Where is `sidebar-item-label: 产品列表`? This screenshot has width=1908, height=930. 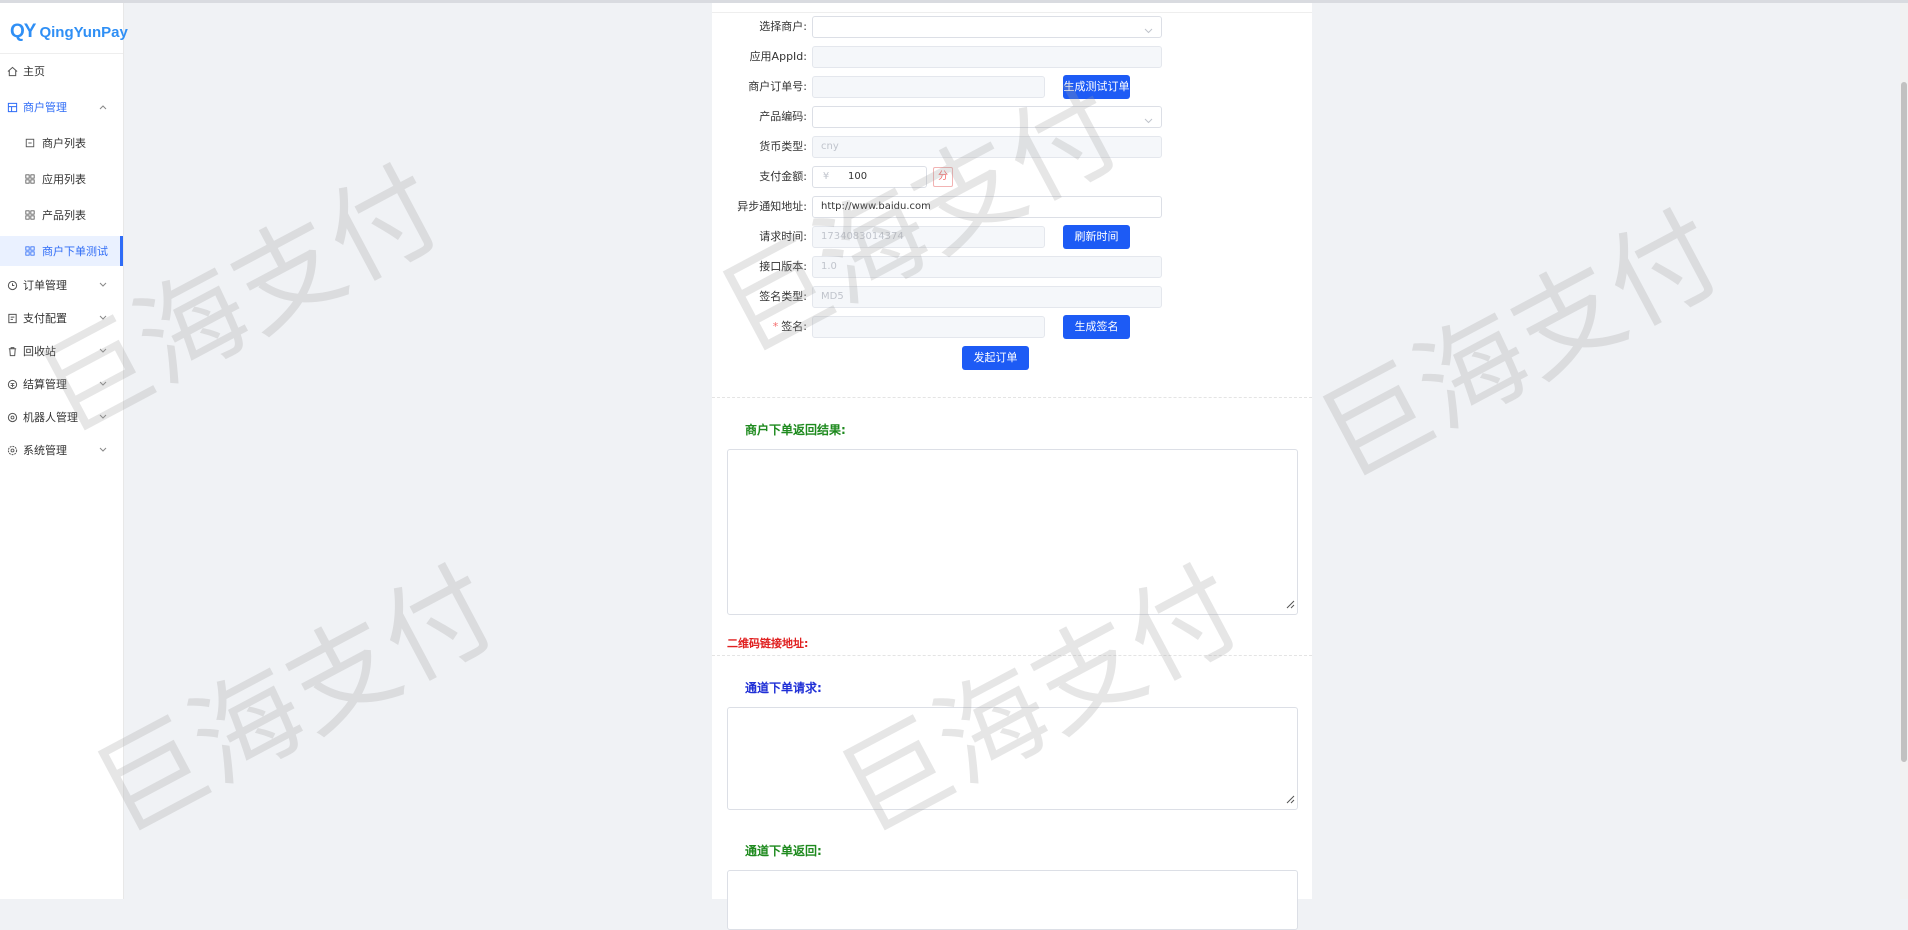
sidebar-item-label: 产品列表 is located at coordinates (64, 215).